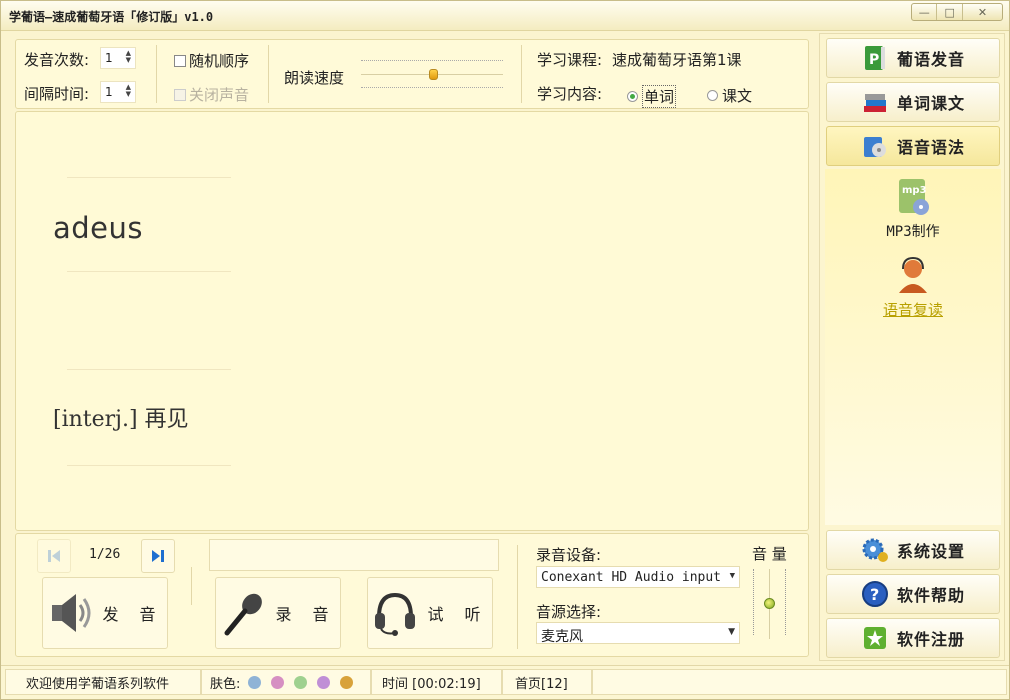 Image resolution: width=1010 pixels, height=700 pixels. Describe the element at coordinates (121, 419) in the screenshot. I see `word-meaning: [interj.] 再见` at that location.